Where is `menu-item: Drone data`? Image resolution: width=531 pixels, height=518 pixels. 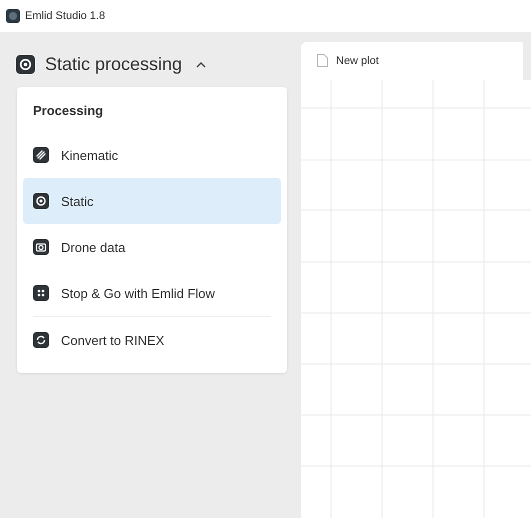 menu-item: Drone data is located at coordinates (152, 247).